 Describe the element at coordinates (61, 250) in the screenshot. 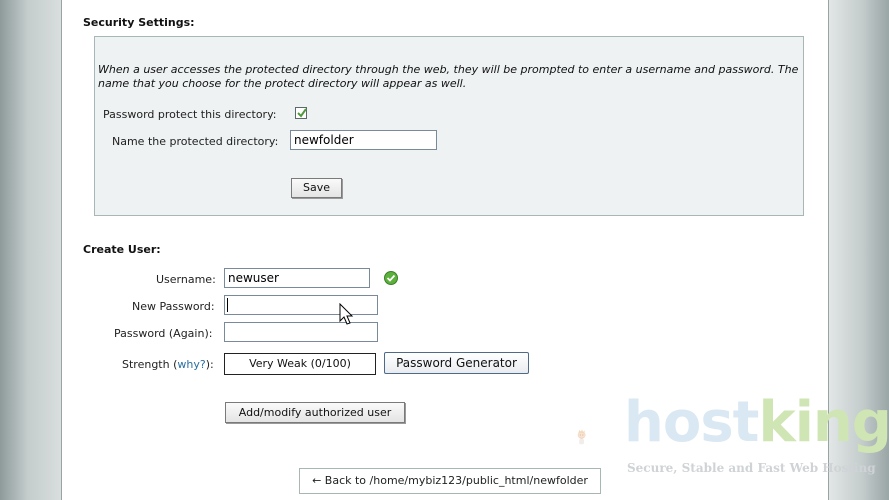

I see `left-side-border` at that location.